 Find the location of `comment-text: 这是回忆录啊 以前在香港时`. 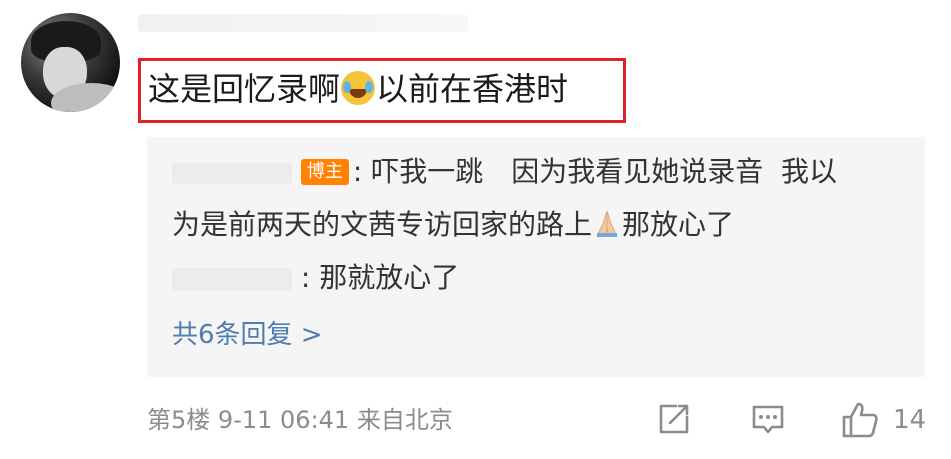

comment-text: 这是回忆录啊 以前在香港时 is located at coordinates (358, 89).